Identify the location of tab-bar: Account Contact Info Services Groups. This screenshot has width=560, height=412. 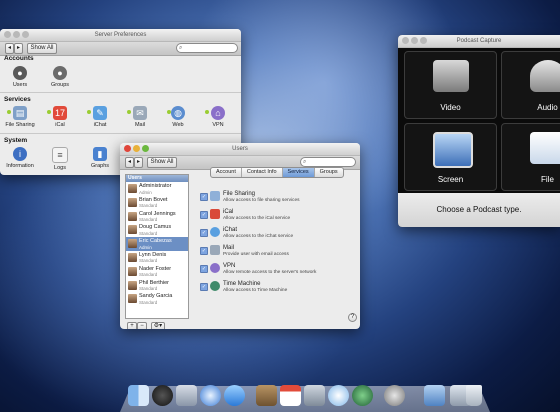
(277, 172).